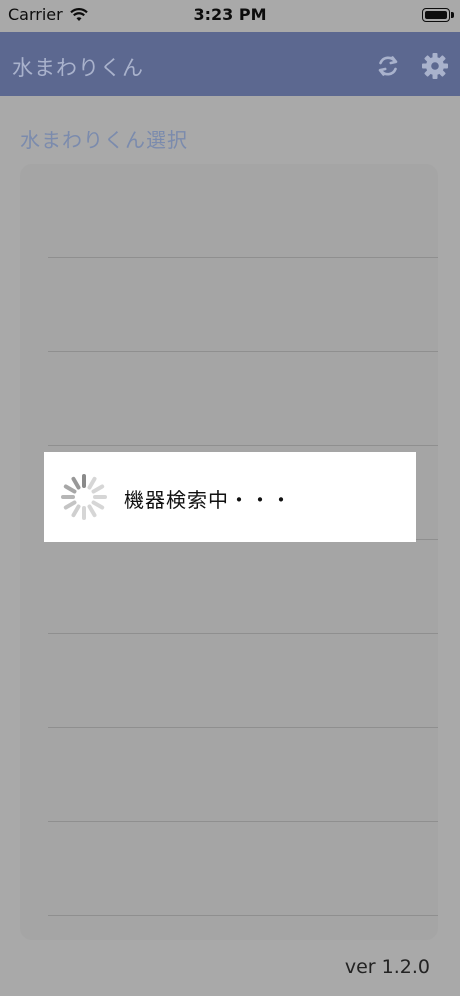 This screenshot has height=996, width=460. Describe the element at coordinates (78, 68) in the screenshot. I see `app-title: 水まわりくん` at that location.